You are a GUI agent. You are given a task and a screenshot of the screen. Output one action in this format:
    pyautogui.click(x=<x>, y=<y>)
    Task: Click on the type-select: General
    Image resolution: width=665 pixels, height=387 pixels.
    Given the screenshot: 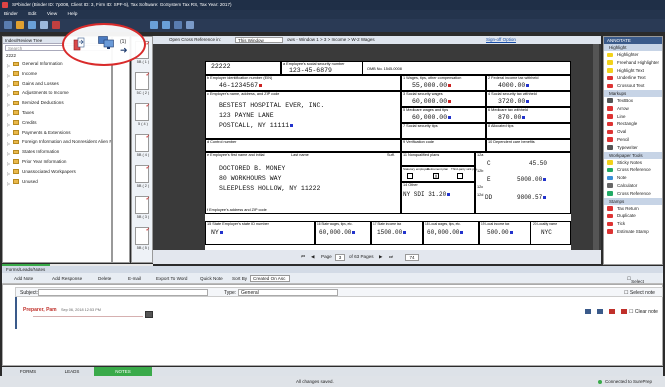 What is the action you would take?
    pyautogui.click(x=288, y=292)
    